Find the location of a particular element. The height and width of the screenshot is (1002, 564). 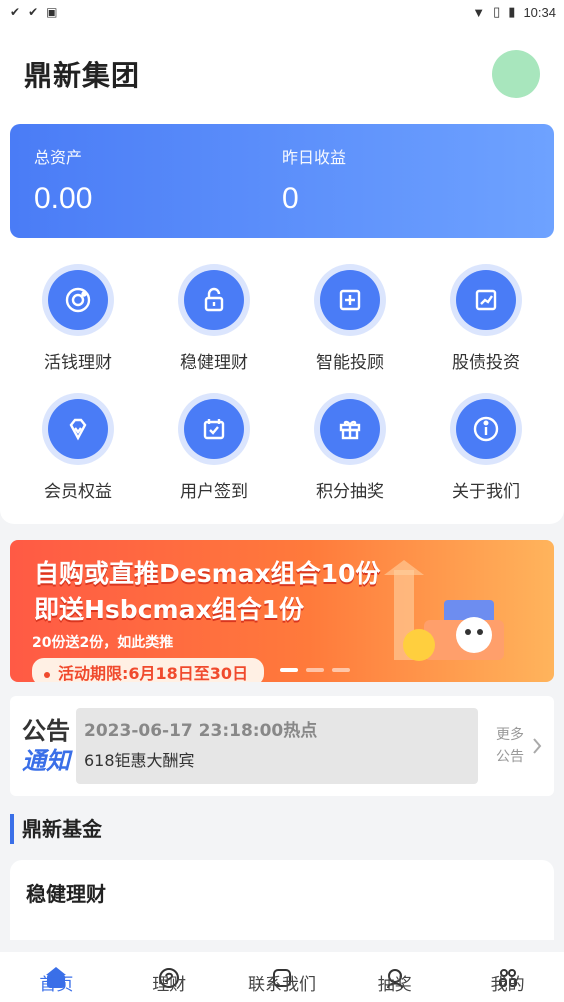

app-notification-icon: ▣ is located at coordinates (52, 12).